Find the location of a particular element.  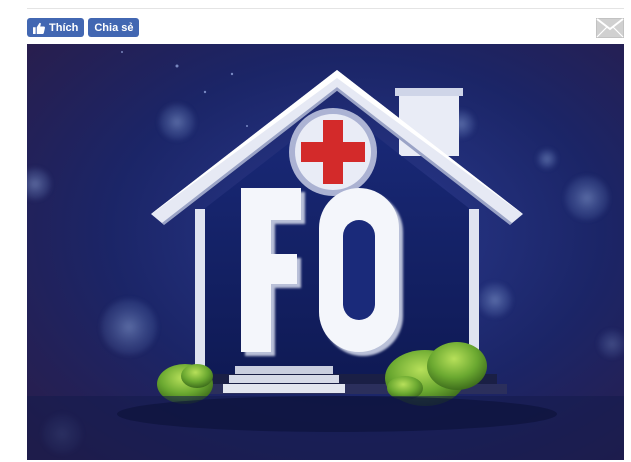

thumbs-up-icon is located at coordinates (39, 28).